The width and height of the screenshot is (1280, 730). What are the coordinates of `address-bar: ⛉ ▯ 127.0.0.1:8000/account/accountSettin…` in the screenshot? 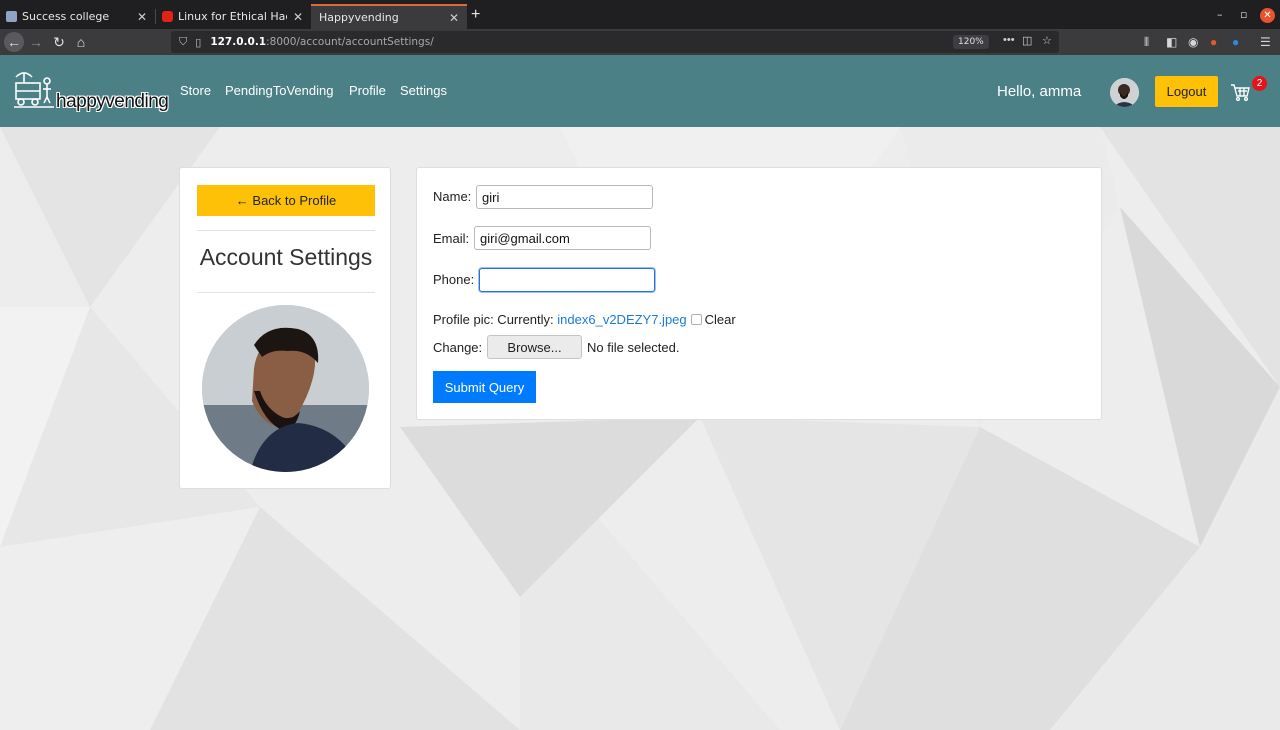 It's located at (615, 42).